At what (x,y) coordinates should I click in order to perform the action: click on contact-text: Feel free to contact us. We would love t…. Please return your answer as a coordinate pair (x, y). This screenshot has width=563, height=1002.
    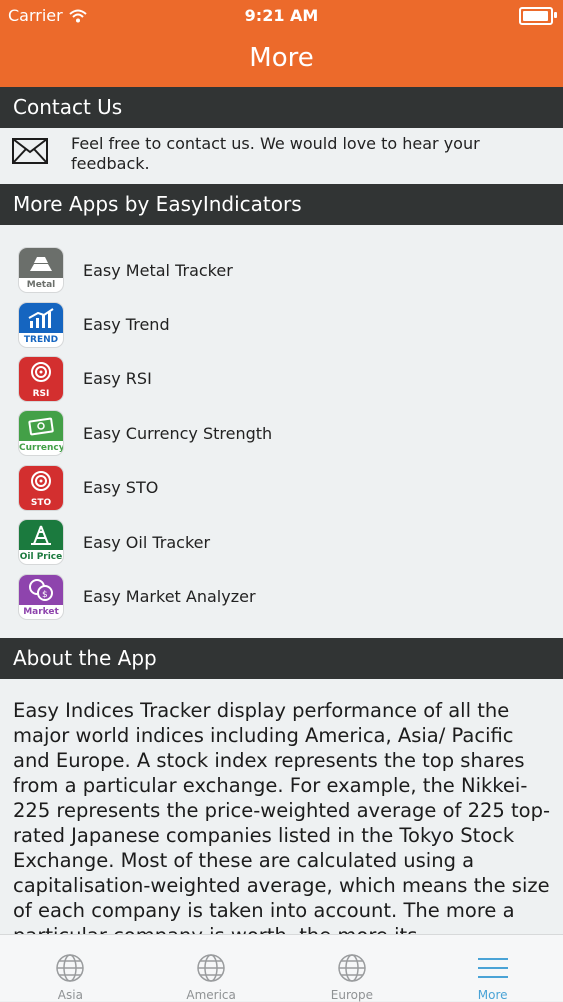
    Looking at the image, I should click on (275, 153).